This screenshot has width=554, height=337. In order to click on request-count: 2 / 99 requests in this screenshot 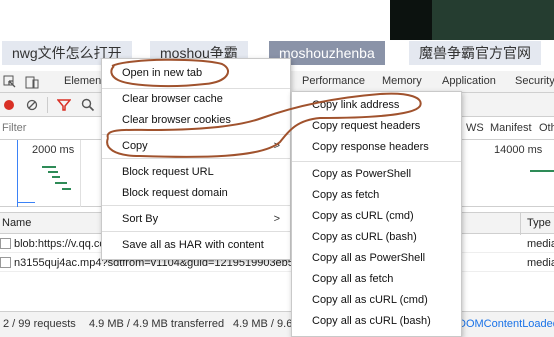, I will do `click(39, 324)`.